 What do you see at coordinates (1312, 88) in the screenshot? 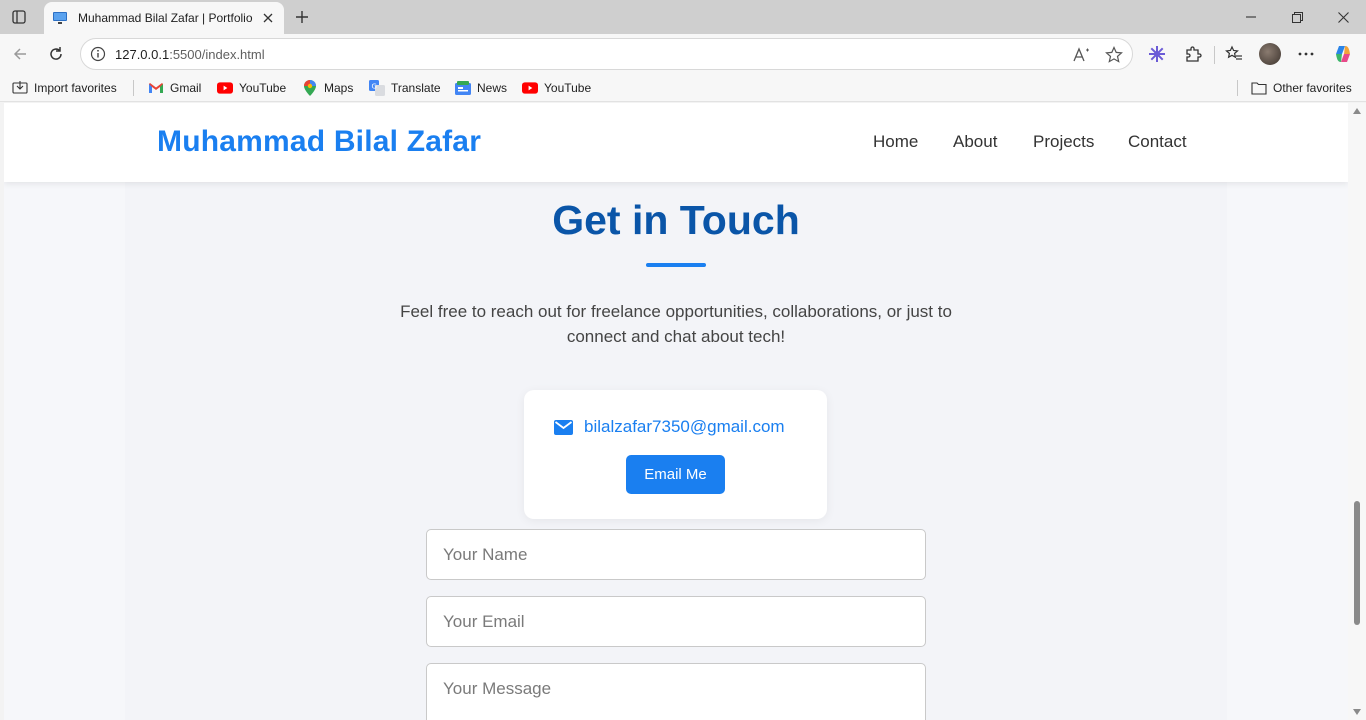
I see `bookmark-label: Other favorites` at bounding box center [1312, 88].